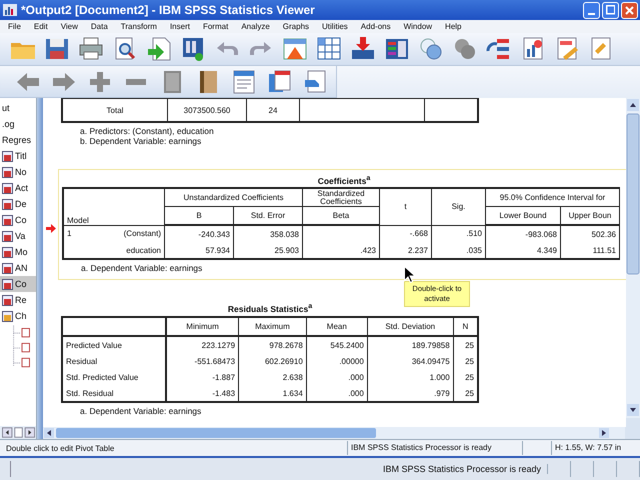 Image resolution: width=640 pixels, height=480 pixels. I want to click on table-cell: -.668, so click(406, 233).